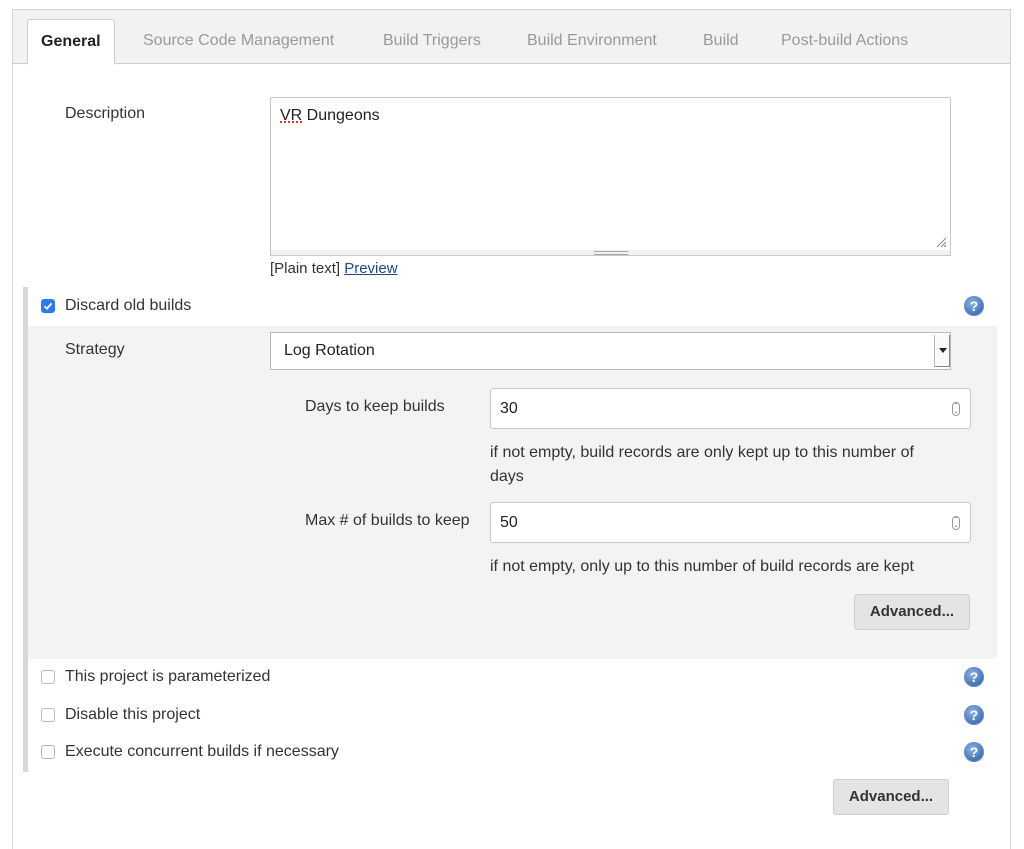  I want to click on discard-old-builds-checkbox, so click(48, 306).